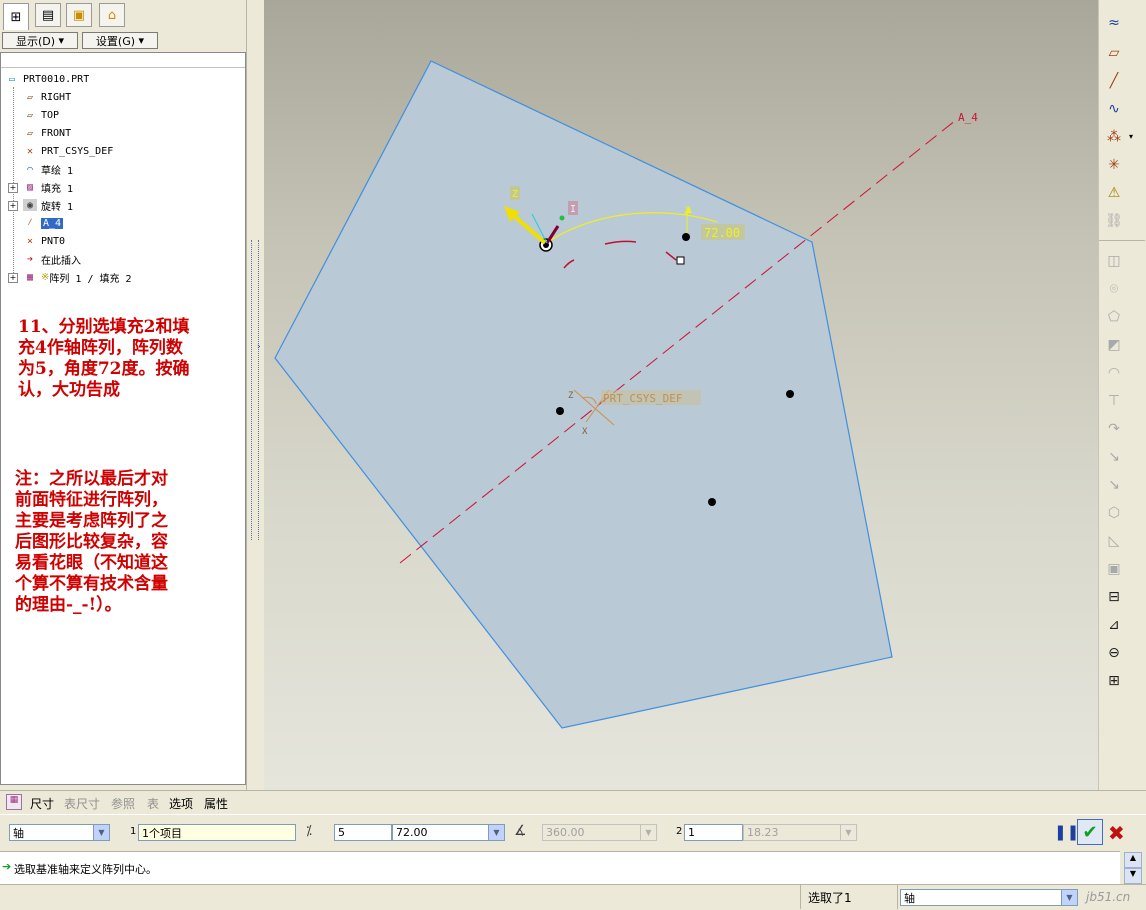 Image resolution: width=1146 pixels, height=910 pixels. Describe the element at coordinates (52, 259) in the screenshot. I see `tree-item-insert-here: ➔ 在此插入` at that location.